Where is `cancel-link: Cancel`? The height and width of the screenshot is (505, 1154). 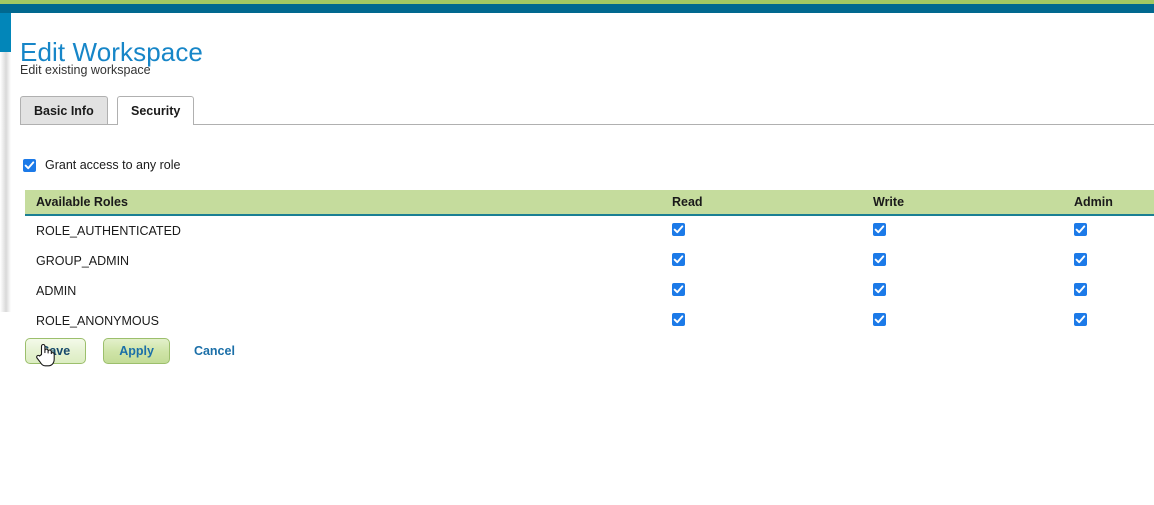
cancel-link: Cancel is located at coordinates (214, 351).